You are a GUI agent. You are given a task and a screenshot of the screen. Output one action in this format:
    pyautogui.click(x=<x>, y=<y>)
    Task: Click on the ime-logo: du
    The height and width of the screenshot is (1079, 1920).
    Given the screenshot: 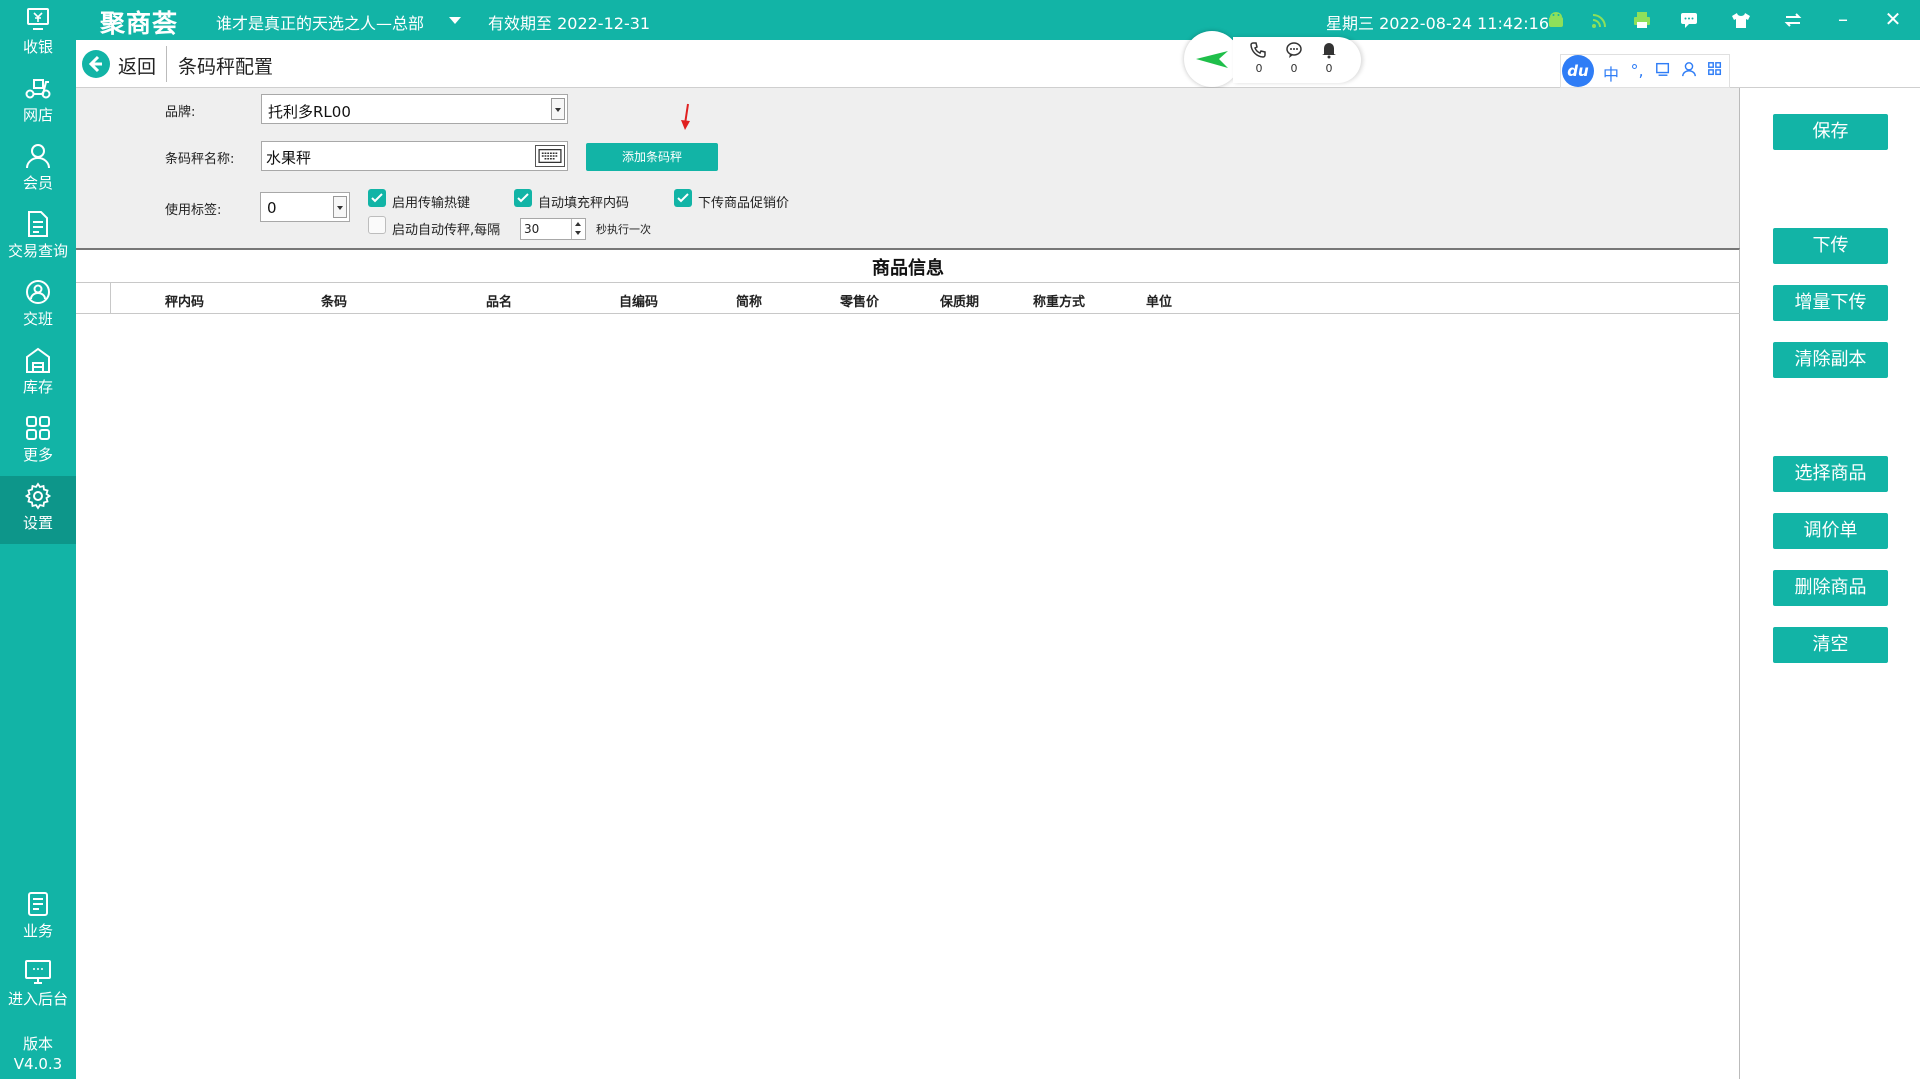 What is the action you would take?
    pyautogui.click(x=1578, y=71)
    